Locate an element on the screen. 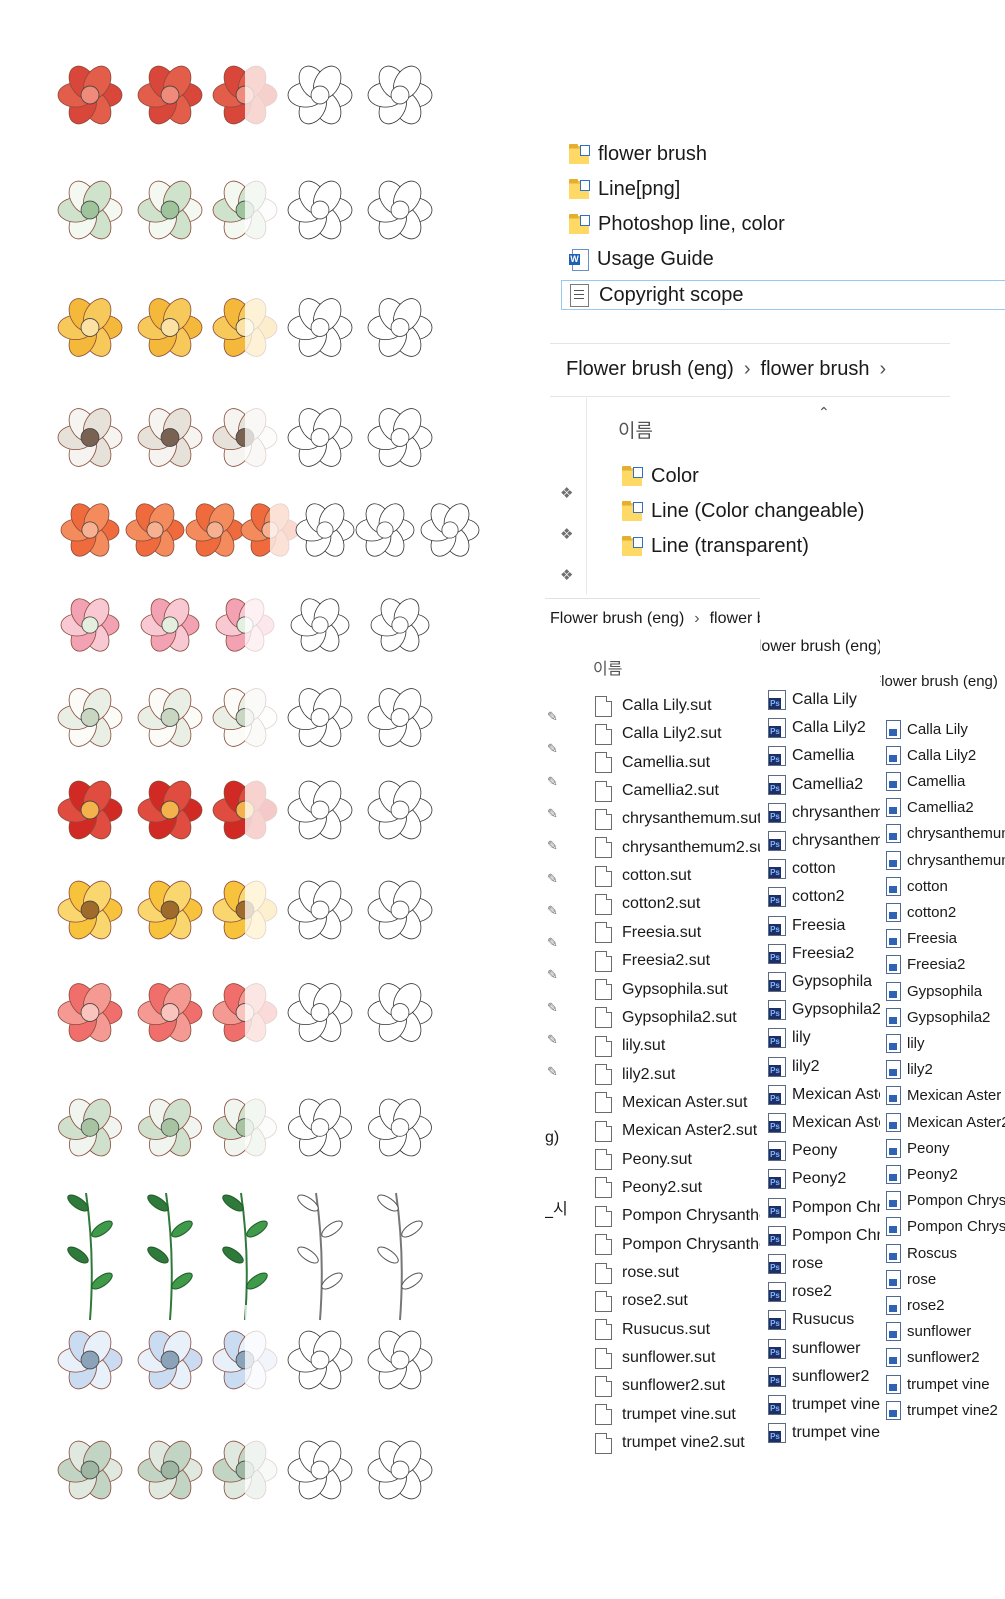 The image size is (1005, 1599). psd-file-item: Ps Mexican Aster is located at coordinates (824, 1095).